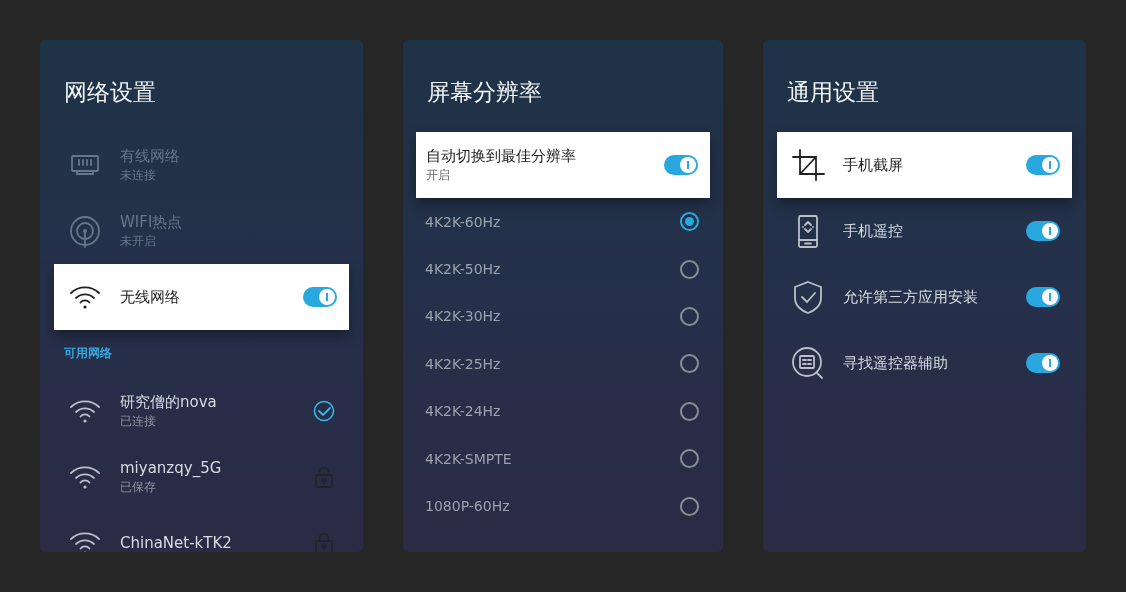  Describe the element at coordinates (563, 411) in the screenshot. I see `menu-item: 4K2K-24Hz` at that location.